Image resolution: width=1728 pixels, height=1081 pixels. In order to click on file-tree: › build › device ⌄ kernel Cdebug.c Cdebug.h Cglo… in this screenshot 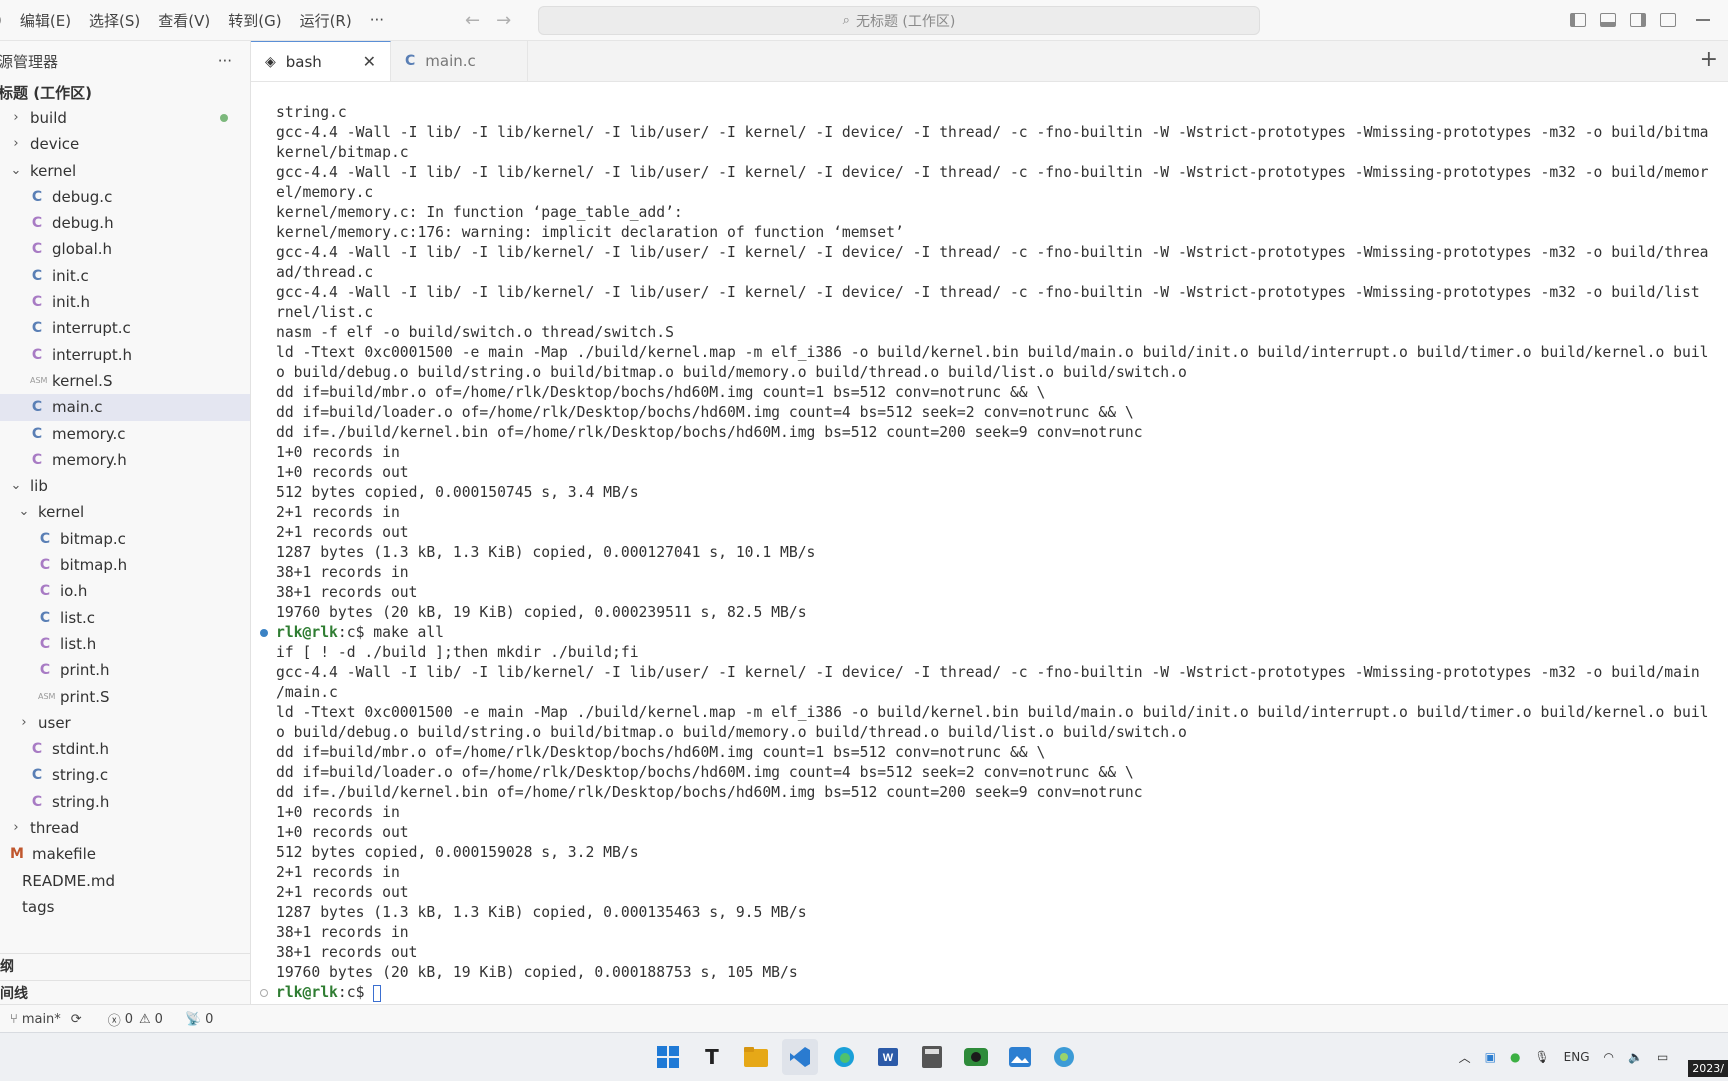, I will do `click(125, 512)`.